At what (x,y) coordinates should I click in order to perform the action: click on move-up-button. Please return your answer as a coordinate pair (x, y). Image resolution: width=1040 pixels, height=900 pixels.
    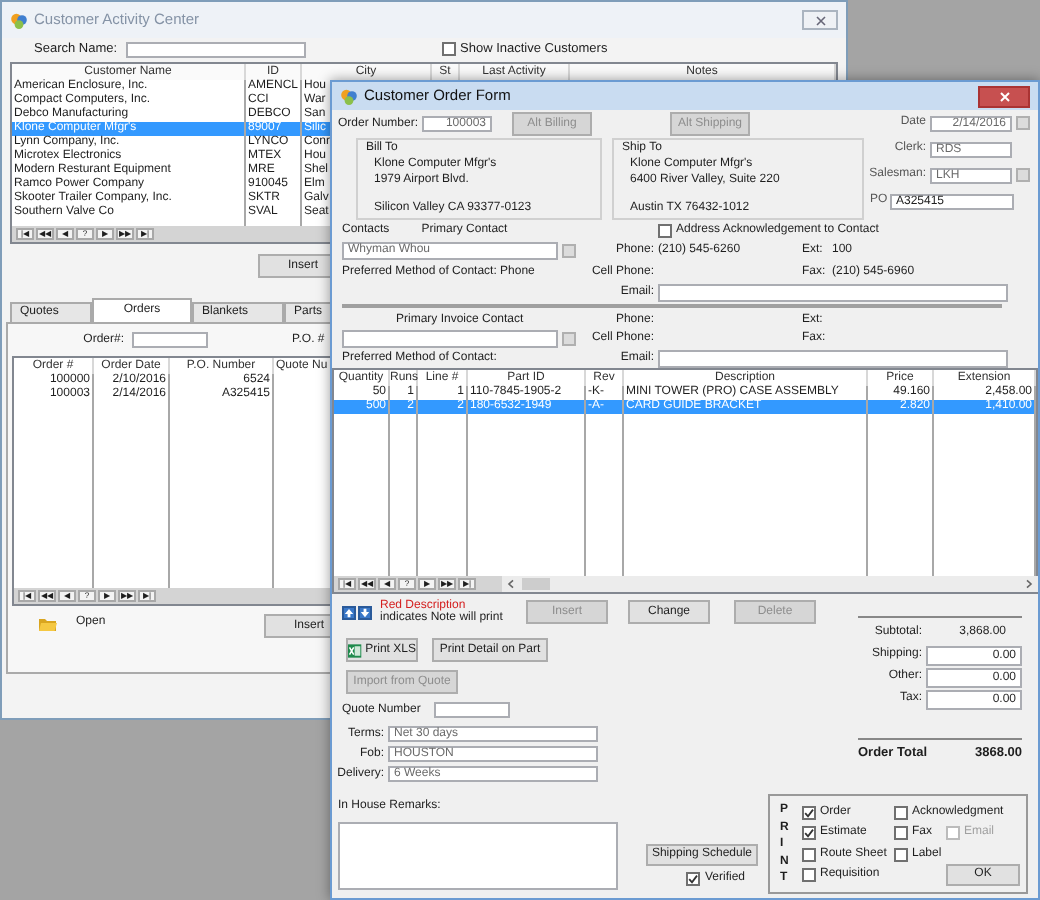
    Looking at the image, I should click on (349, 612).